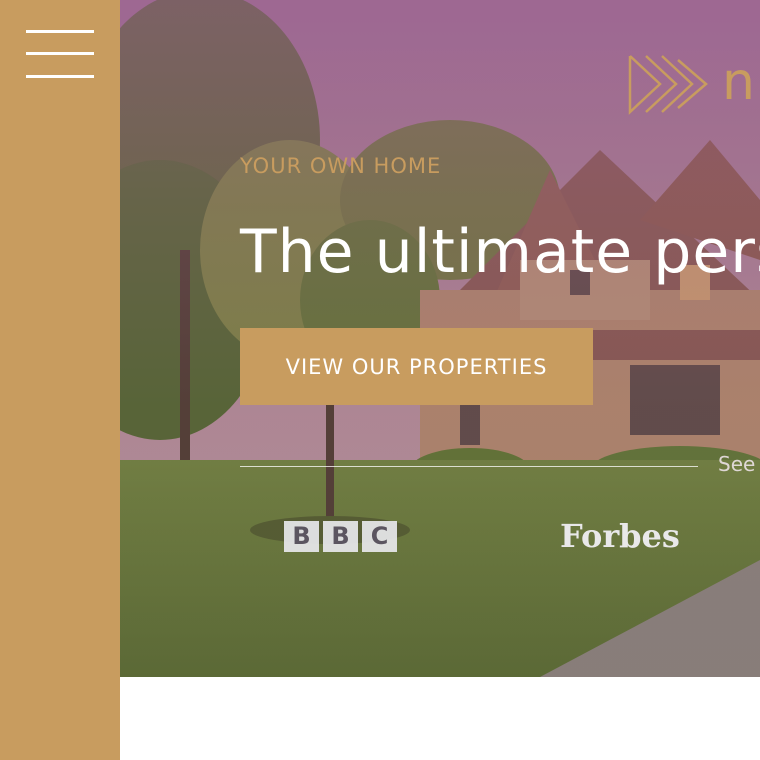 This screenshot has width=760, height=760. What do you see at coordinates (739, 82) in the screenshot?
I see `brand-wordmark: n` at bounding box center [739, 82].